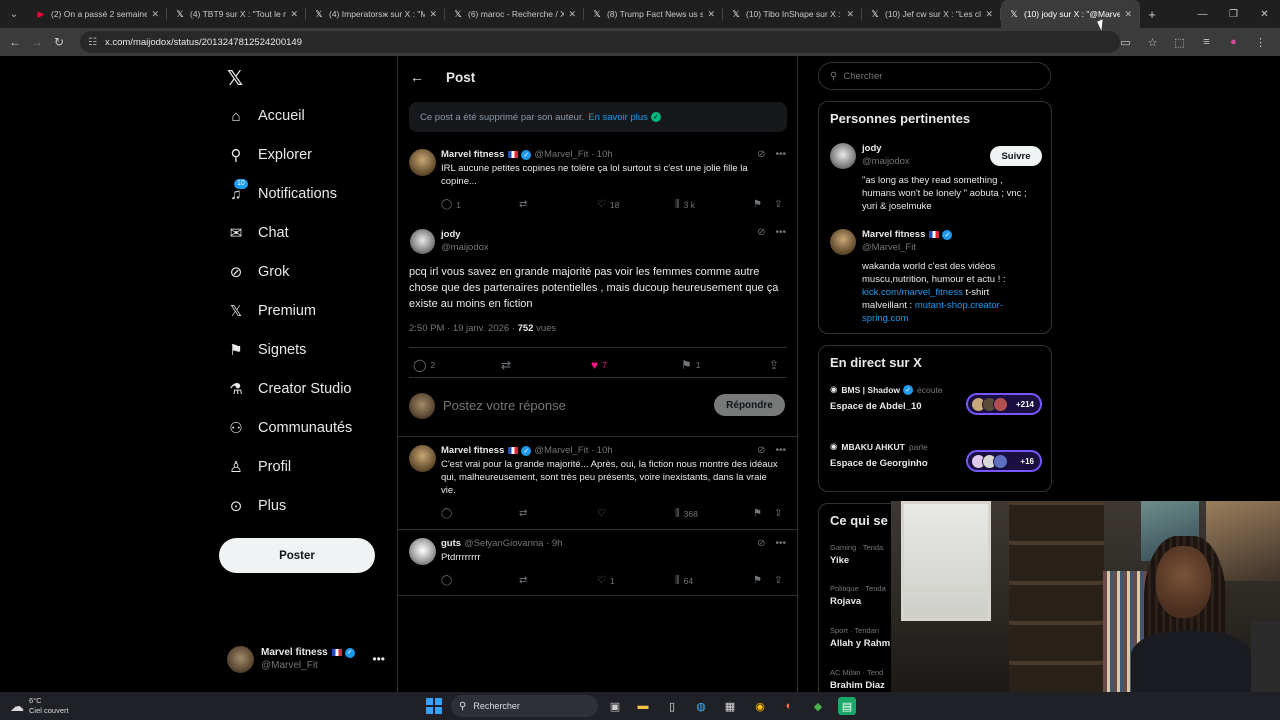 Image resolution: width=1280 pixels, height=720 pixels. I want to click on back-icon: ←, so click(15, 42).